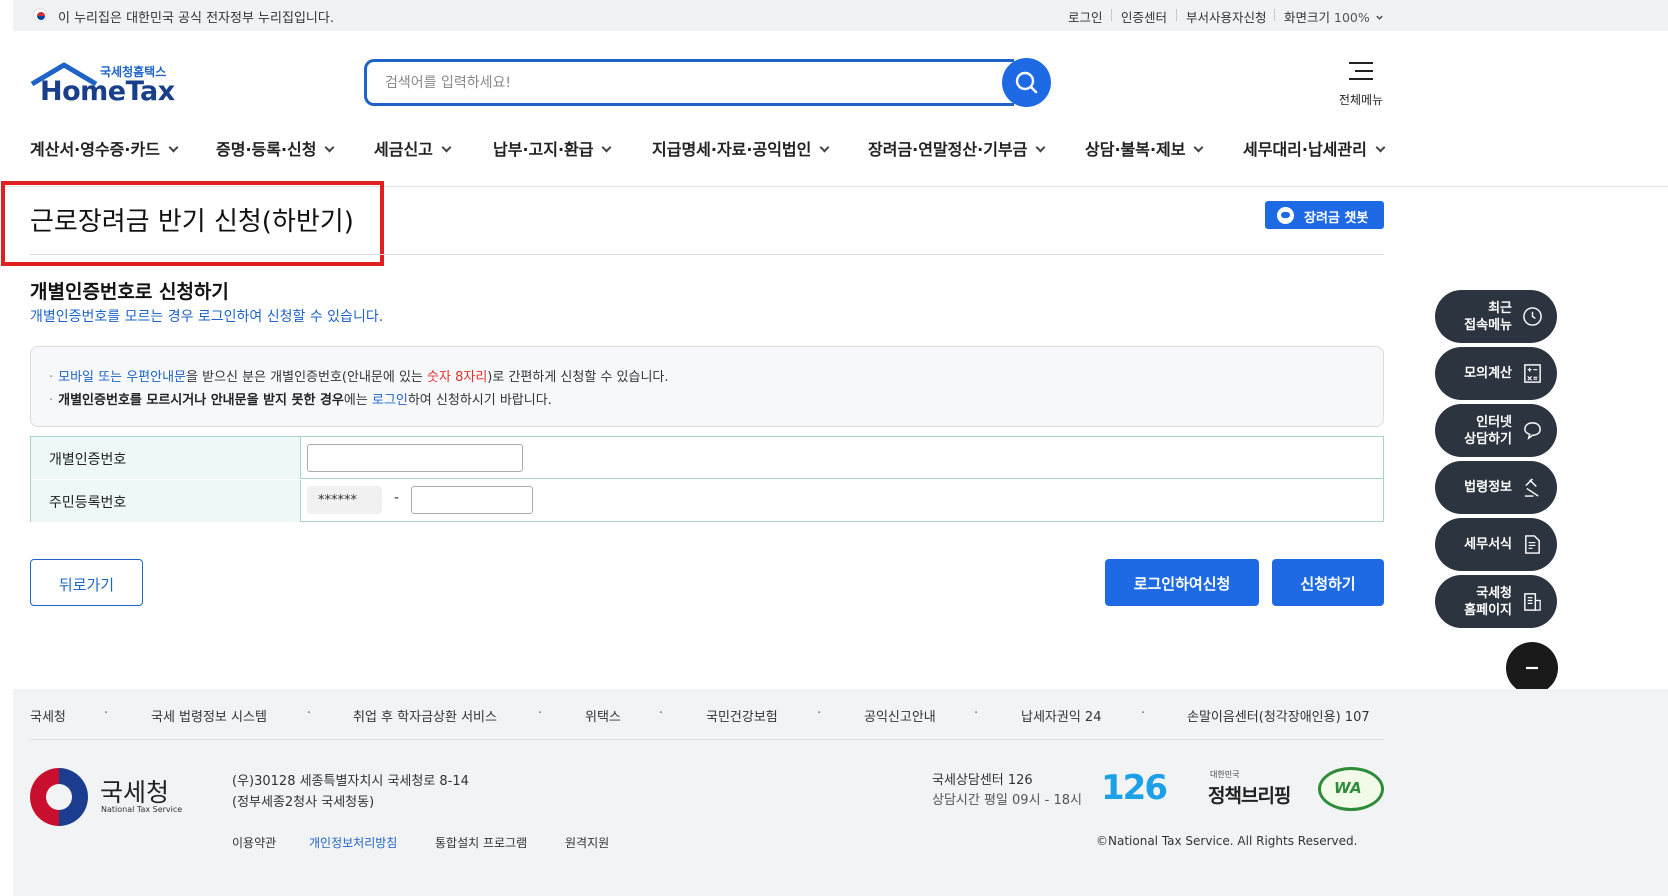  I want to click on nav-item-tax-report: 세금신고, so click(413, 148).